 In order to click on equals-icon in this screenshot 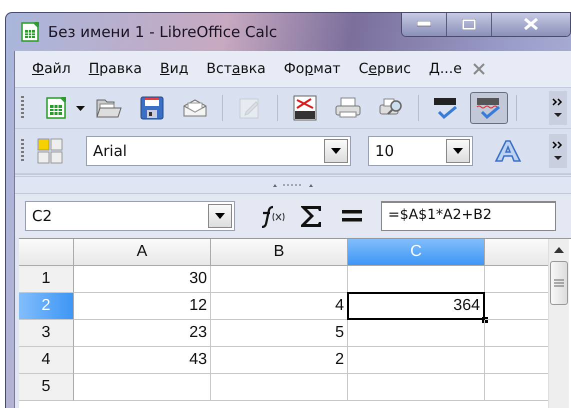, I will do `click(352, 216)`.